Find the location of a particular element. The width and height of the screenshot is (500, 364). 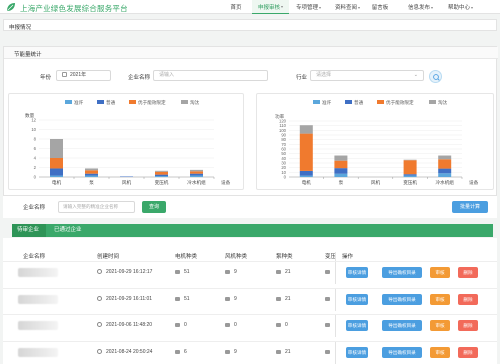

motor-count: 51 is located at coordinates (182, 299).